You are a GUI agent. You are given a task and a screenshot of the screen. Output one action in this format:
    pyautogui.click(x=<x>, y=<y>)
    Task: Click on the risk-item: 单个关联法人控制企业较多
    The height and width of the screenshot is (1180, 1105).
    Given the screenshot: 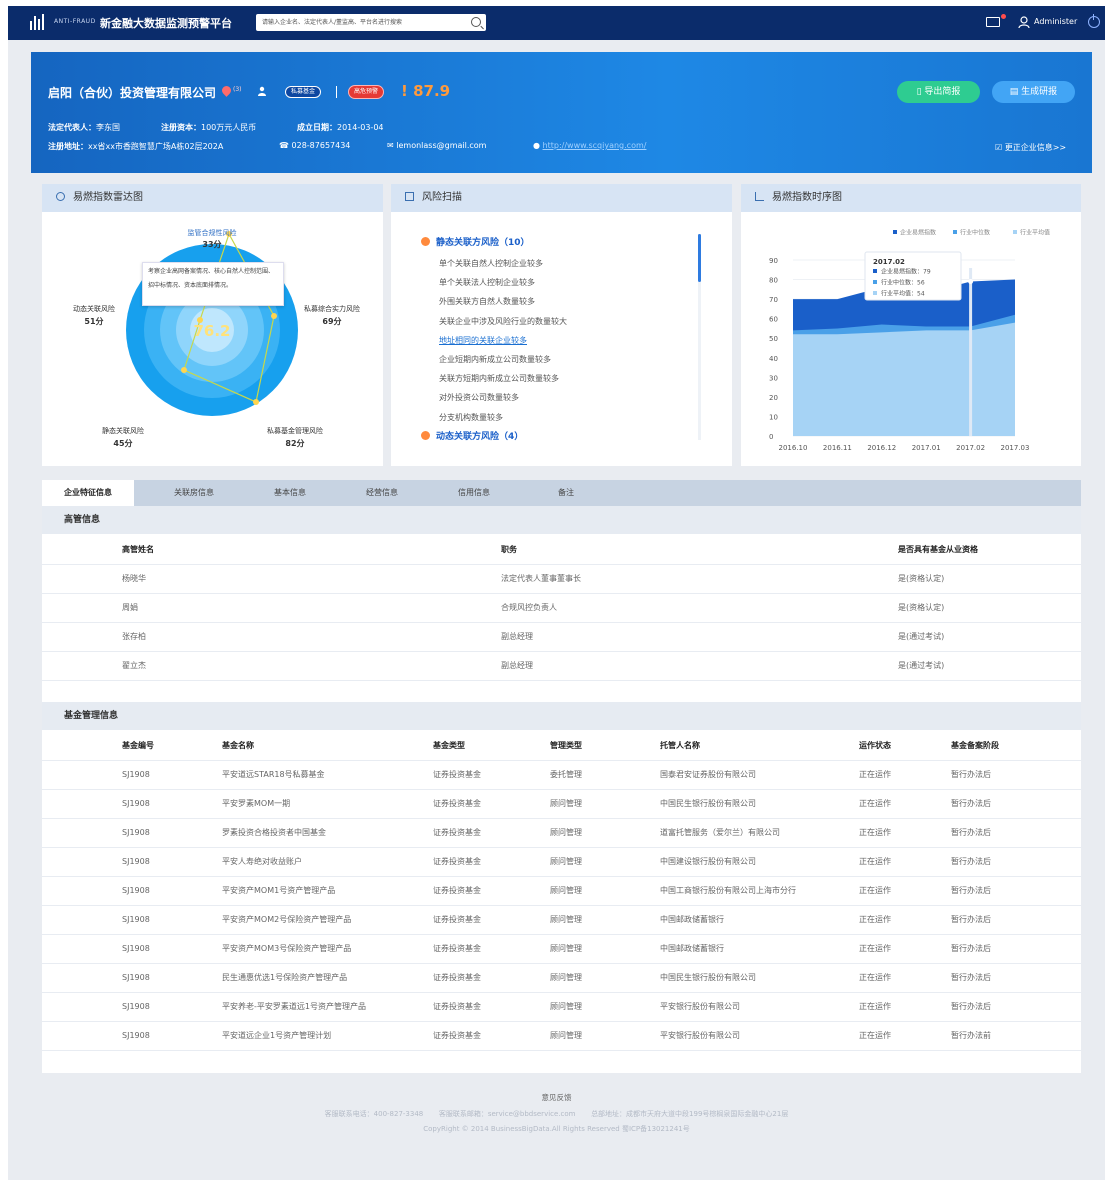 What is the action you would take?
    pyautogui.click(x=503, y=282)
    